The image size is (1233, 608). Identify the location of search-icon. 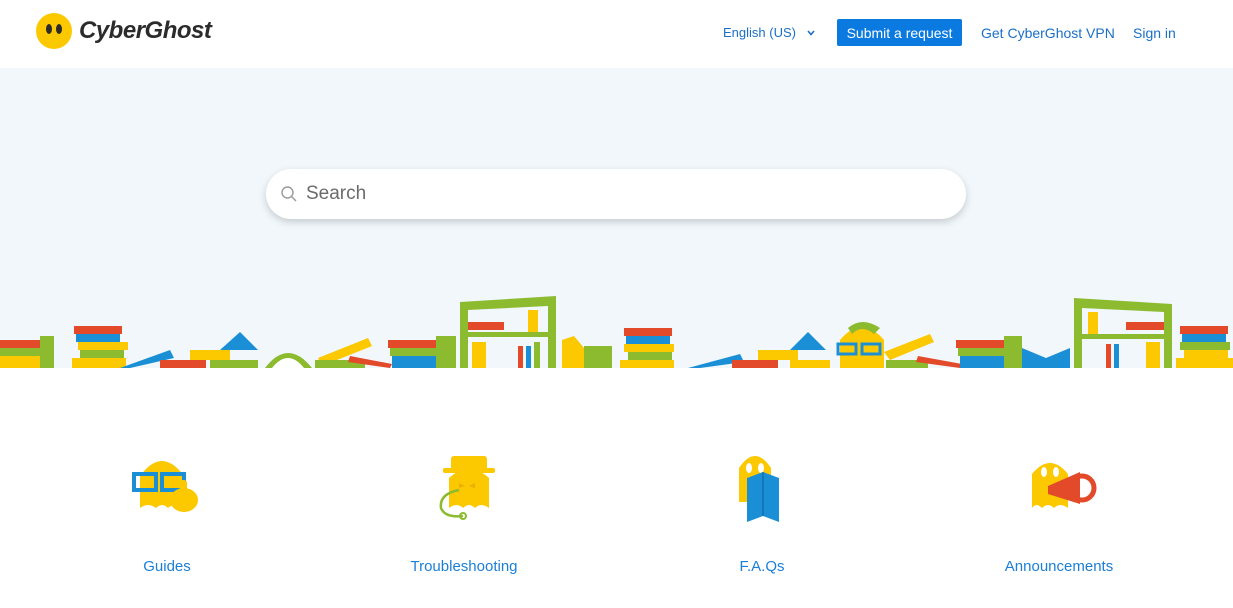
(289, 194).